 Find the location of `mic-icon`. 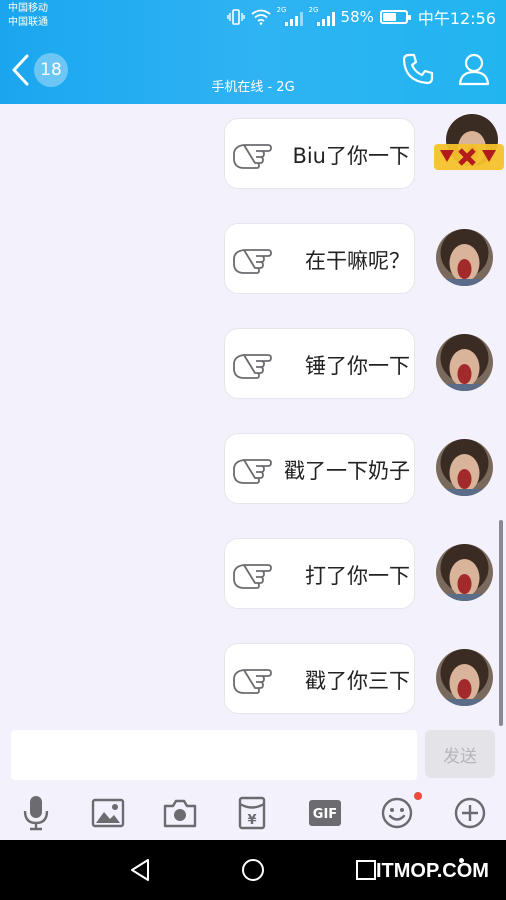

mic-icon is located at coordinates (36, 813).